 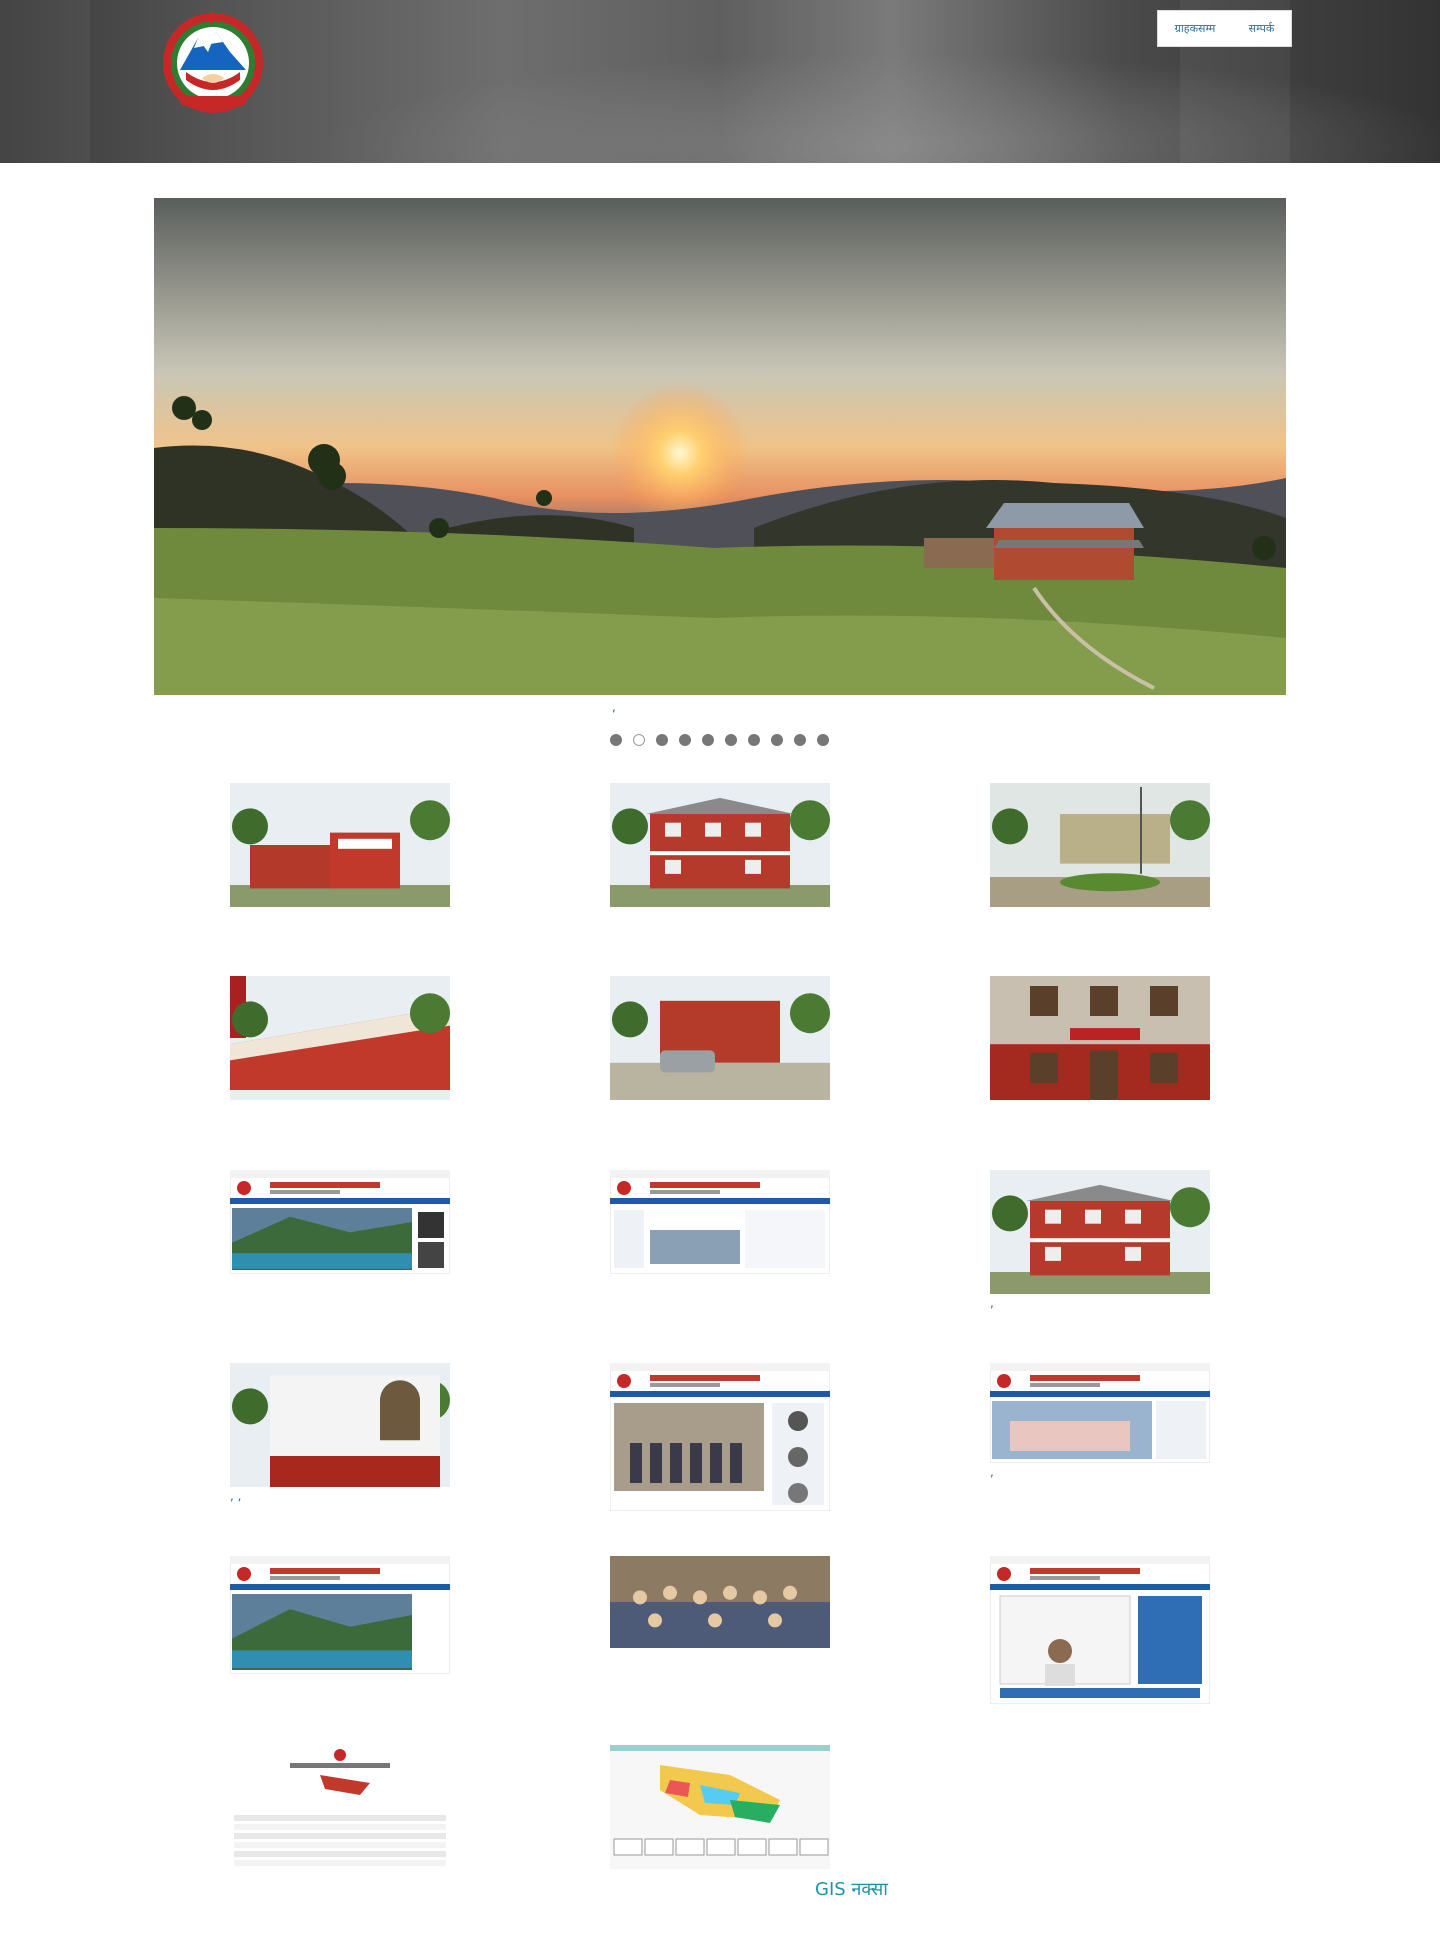 I want to click on gis-map-link: GIS नक्सा, so click(x=851, y=1889).